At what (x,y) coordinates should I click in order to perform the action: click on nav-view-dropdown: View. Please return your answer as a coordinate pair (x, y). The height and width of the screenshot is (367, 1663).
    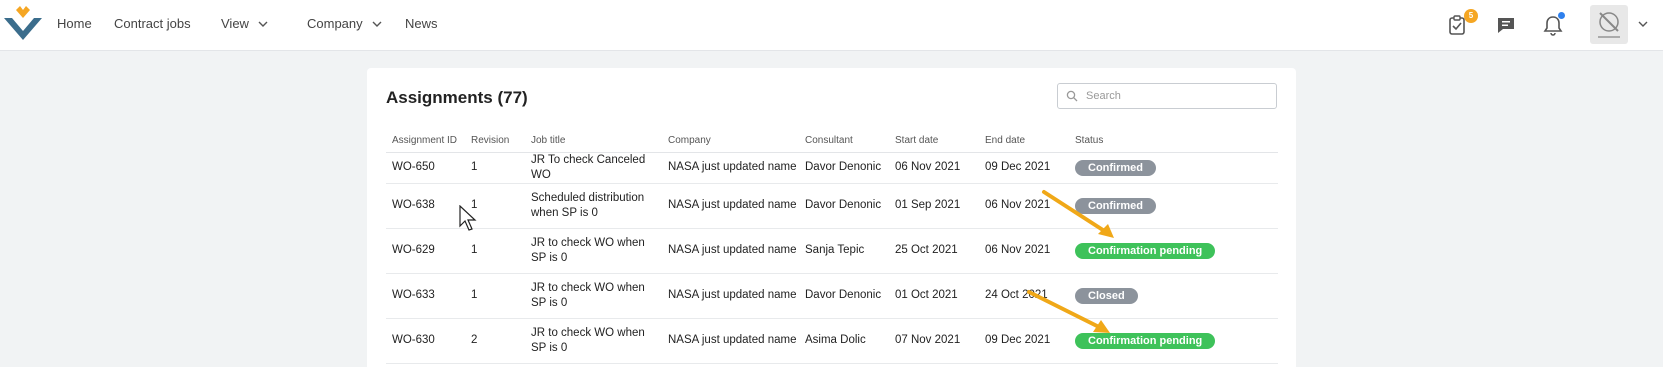
    Looking at the image, I should click on (245, 23).